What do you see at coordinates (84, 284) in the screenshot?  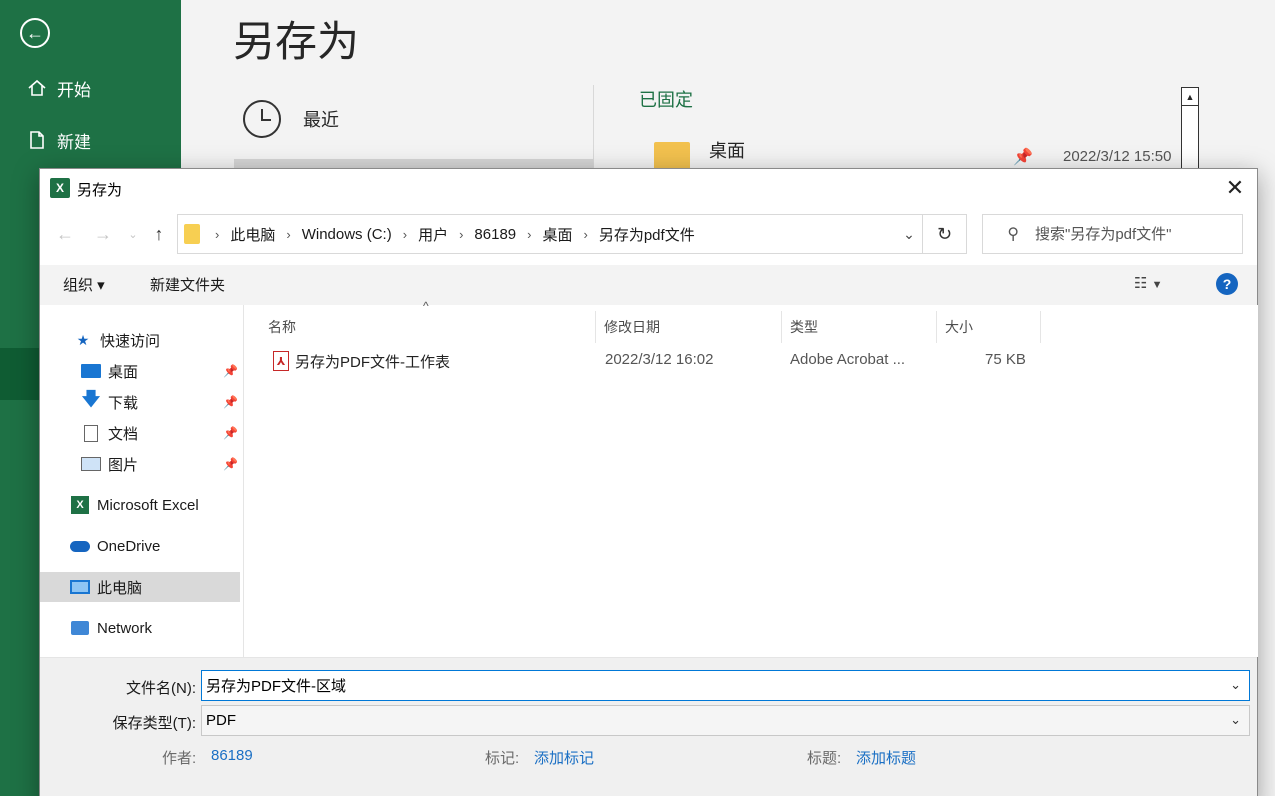 I see `organize-button: 组织 ▾` at bounding box center [84, 284].